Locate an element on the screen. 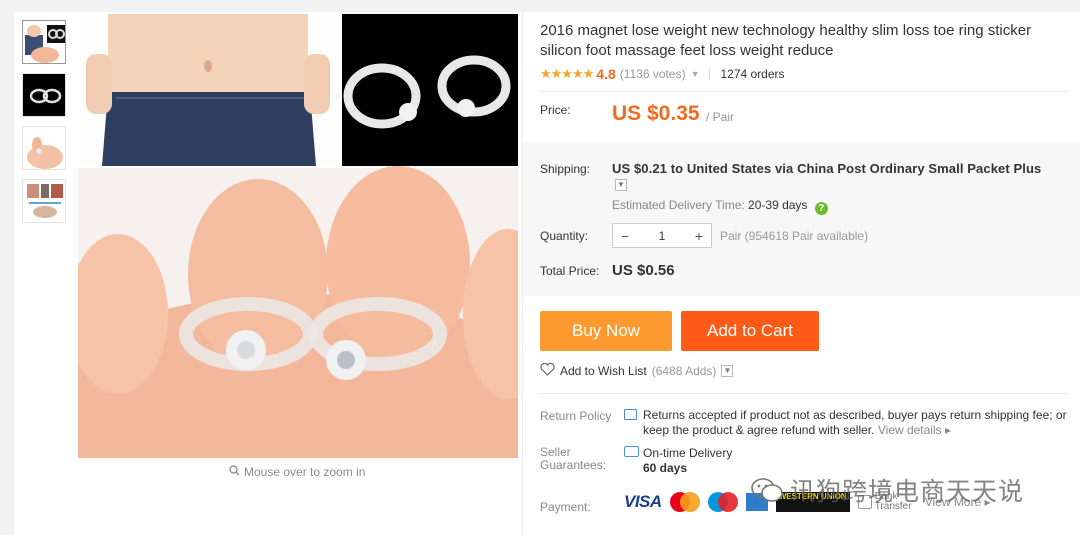 This screenshot has height=535, width=1080. rating-row: ★★★★★ 4.8 (1136 votes) ▼ 1274 orders is located at coordinates (662, 74).